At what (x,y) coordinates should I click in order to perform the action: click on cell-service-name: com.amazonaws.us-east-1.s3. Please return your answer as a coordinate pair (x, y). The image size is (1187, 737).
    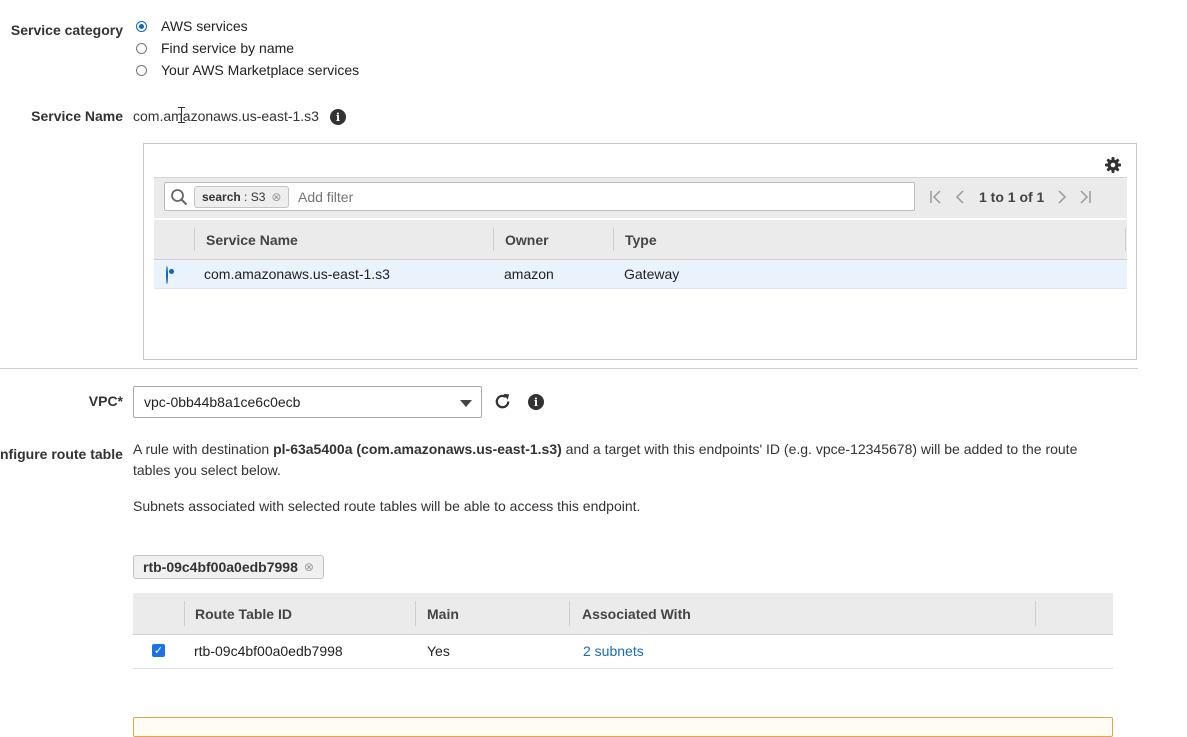
    Looking at the image, I should click on (297, 274).